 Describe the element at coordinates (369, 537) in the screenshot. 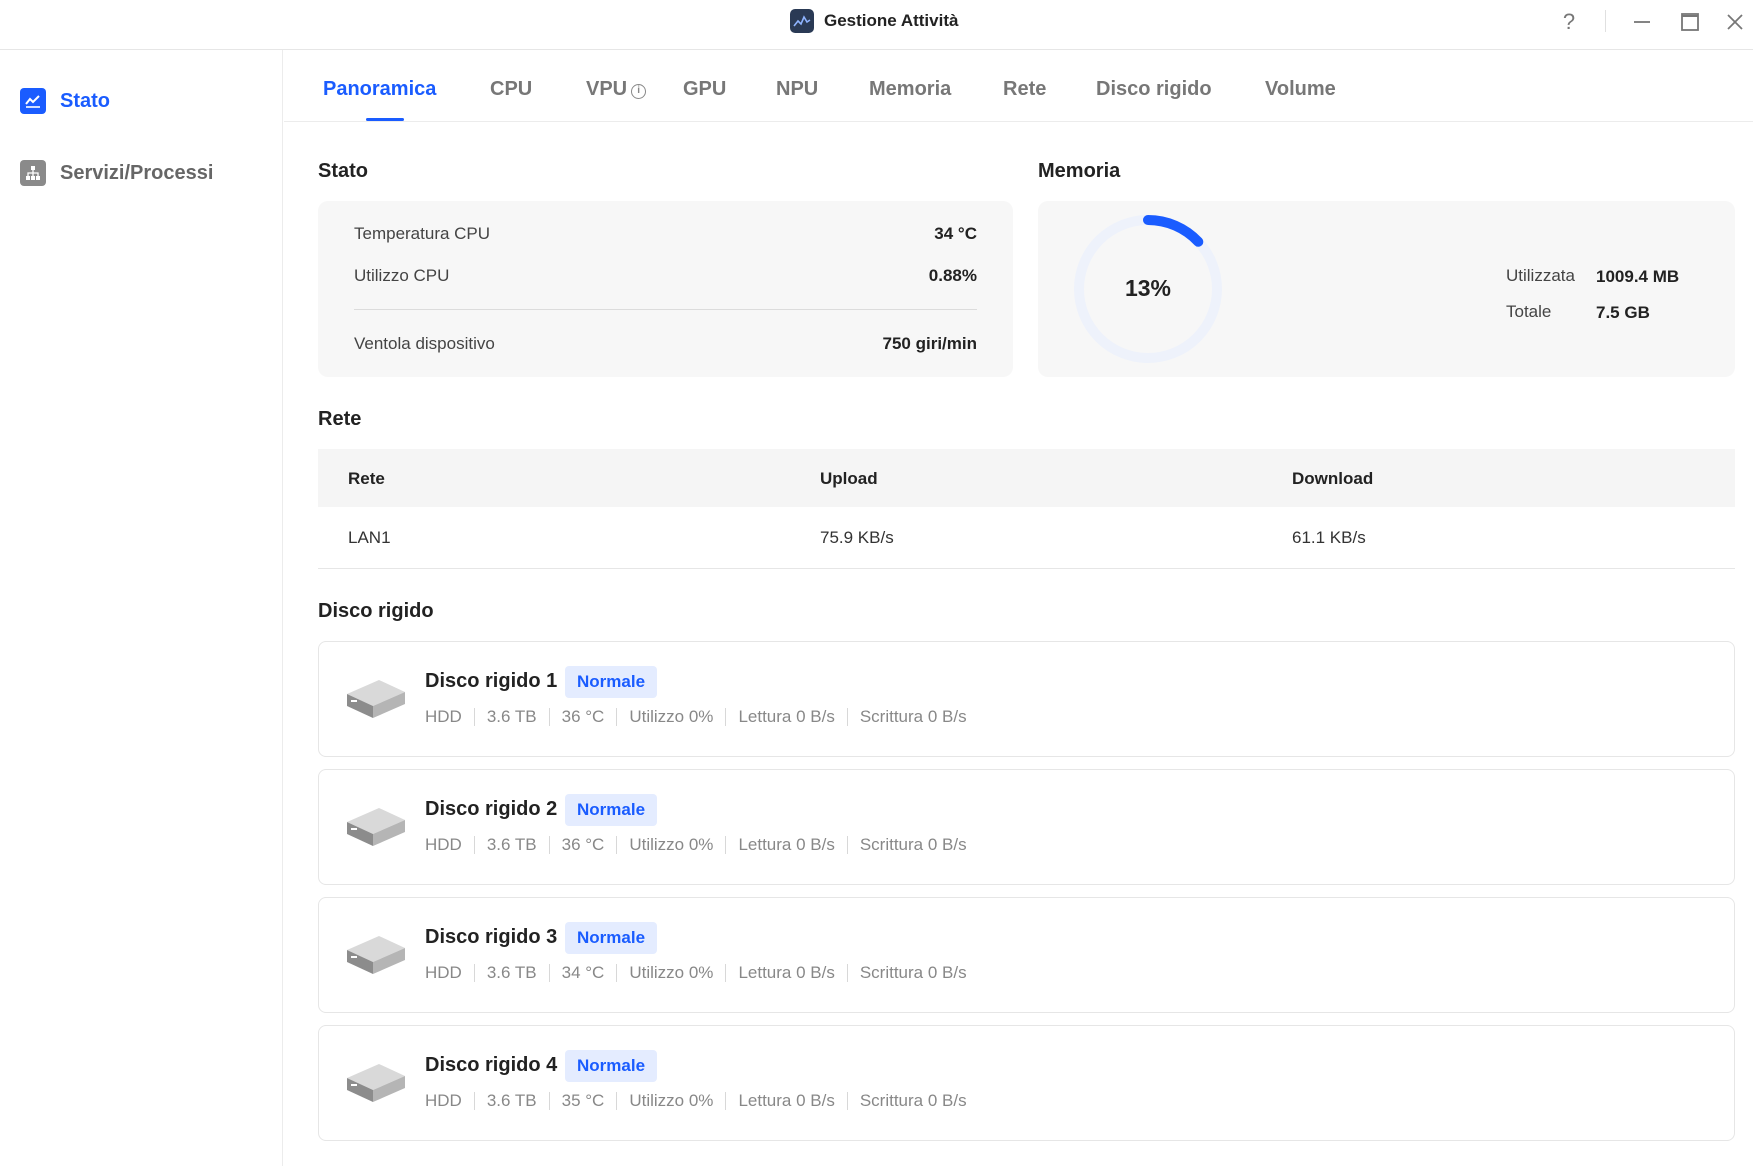

I see `network-name: LAN1` at that location.